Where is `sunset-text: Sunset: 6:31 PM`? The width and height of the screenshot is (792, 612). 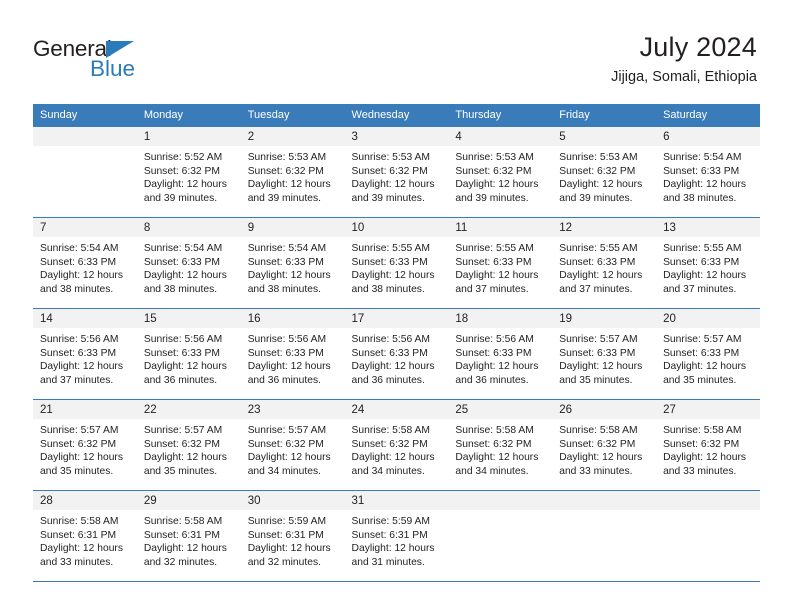 sunset-text: Sunset: 6:31 PM is located at coordinates (389, 535).